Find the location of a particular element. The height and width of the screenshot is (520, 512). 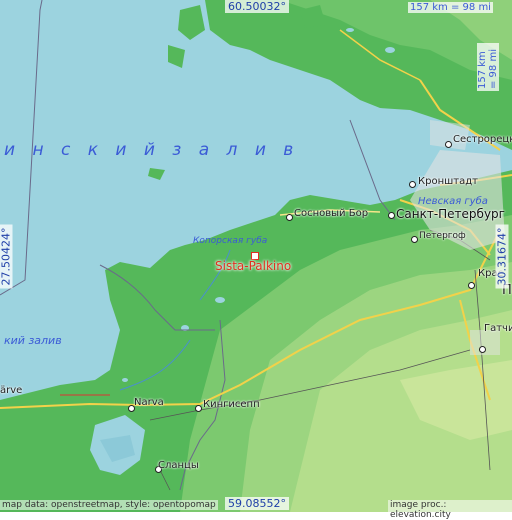

city-saint-petersburg: Санкт-Петербург is located at coordinates (450, 214).